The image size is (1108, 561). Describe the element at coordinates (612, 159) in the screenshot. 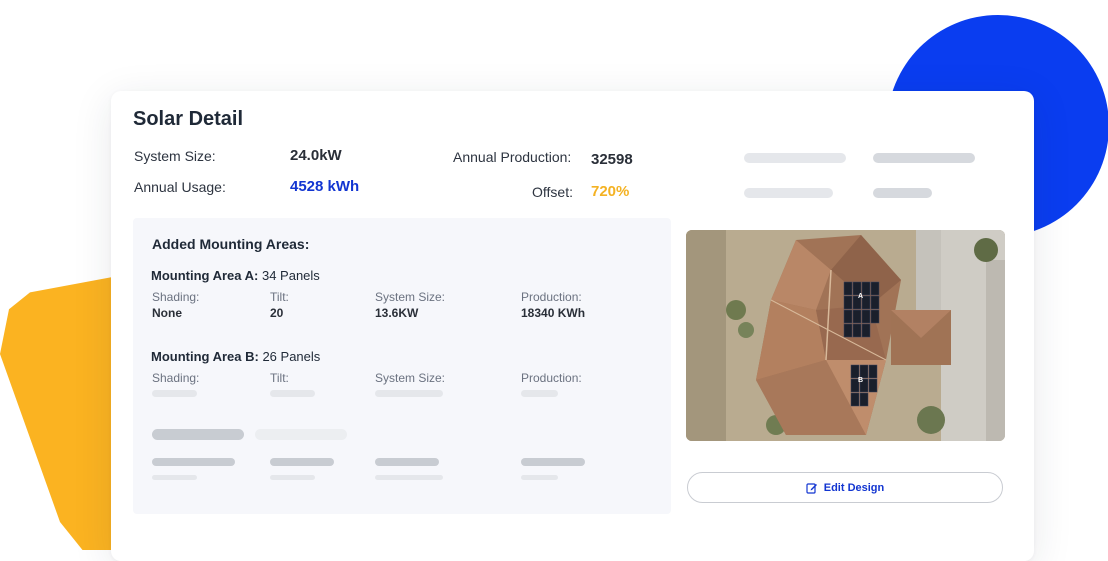

I see `annual-production-value: 32598` at that location.